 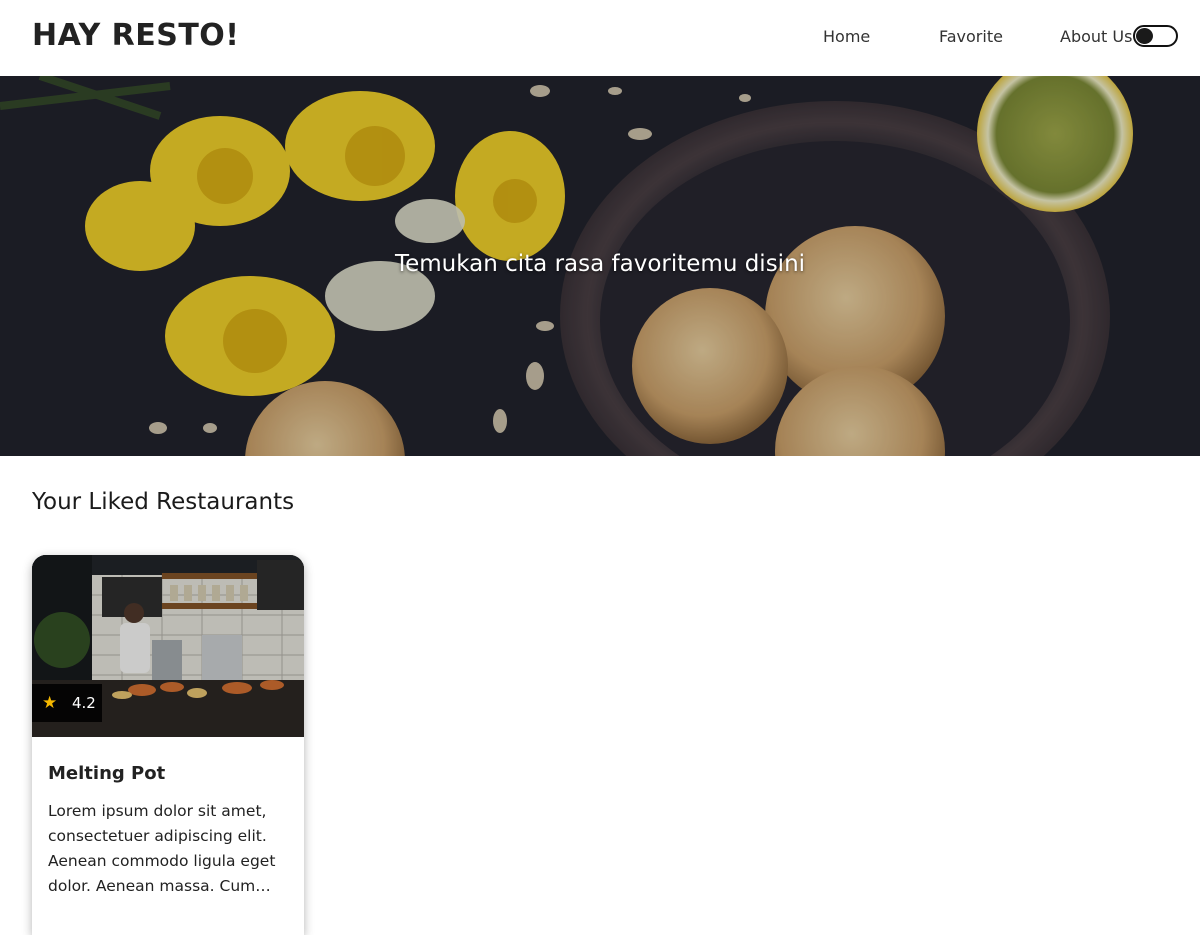 What do you see at coordinates (106, 773) in the screenshot?
I see `restaurant-name: Melting Pot` at bounding box center [106, 773].